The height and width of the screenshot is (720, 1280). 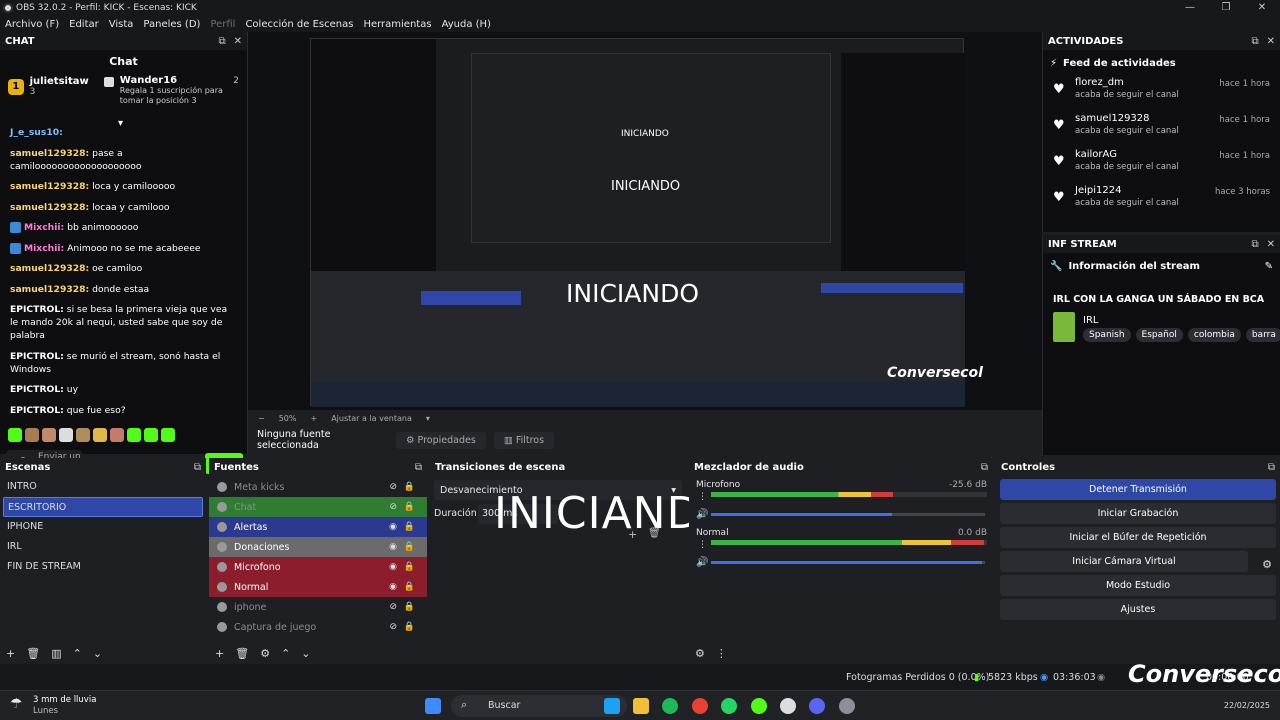 What do you see at coordinates (261, 418) in the screenshot?
I see `zoom-minus-icon: −` at bounding box center [261, 418].